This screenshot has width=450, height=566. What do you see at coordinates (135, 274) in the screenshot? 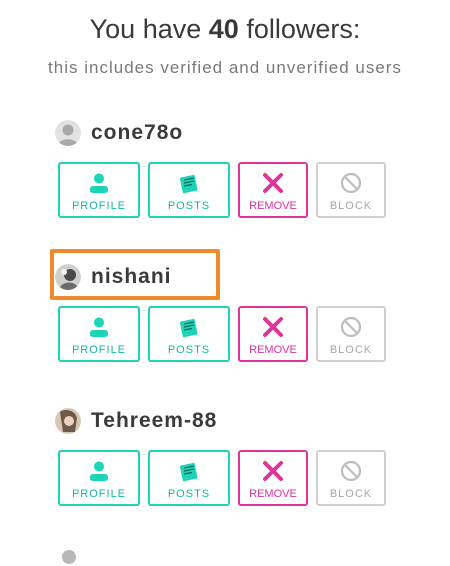
I see `highlight-box` at bounding box center [135, 274].